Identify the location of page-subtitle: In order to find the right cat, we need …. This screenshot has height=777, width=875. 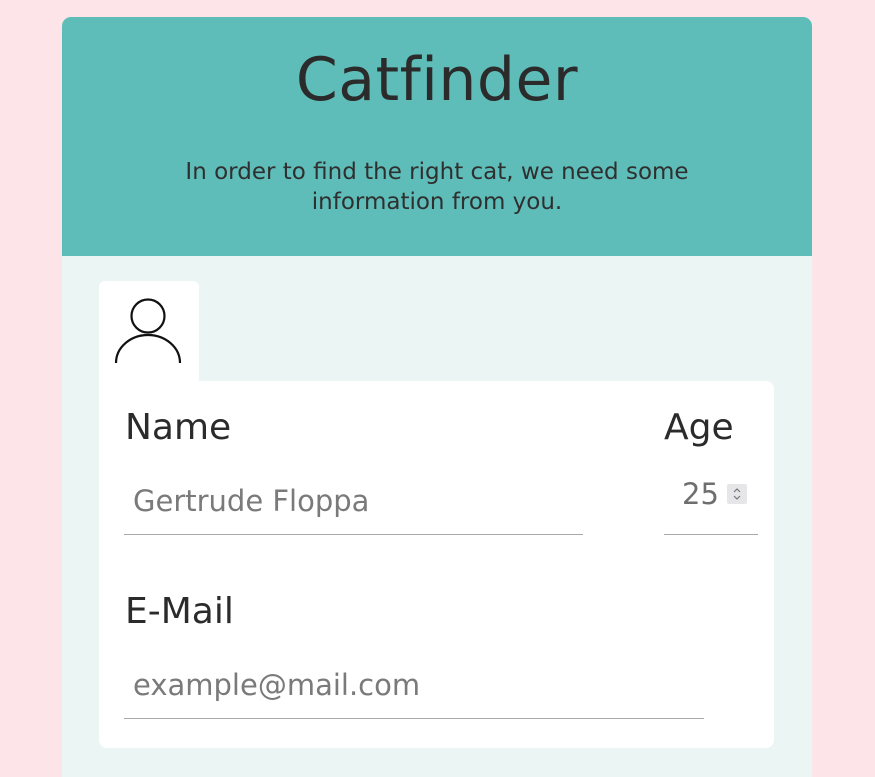
(437, 187).